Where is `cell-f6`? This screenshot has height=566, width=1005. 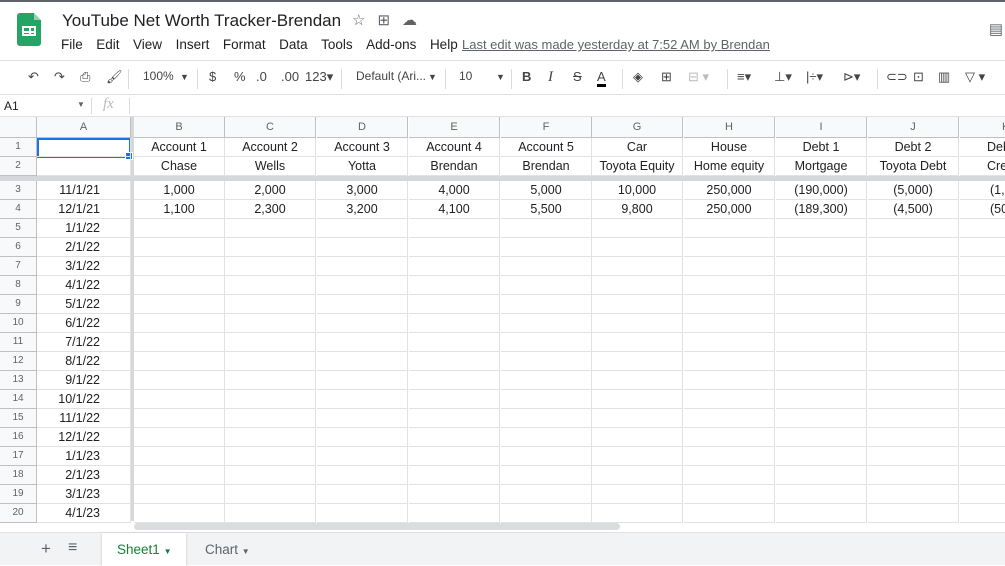 cell-f6 is located at coordinates (546, 247).